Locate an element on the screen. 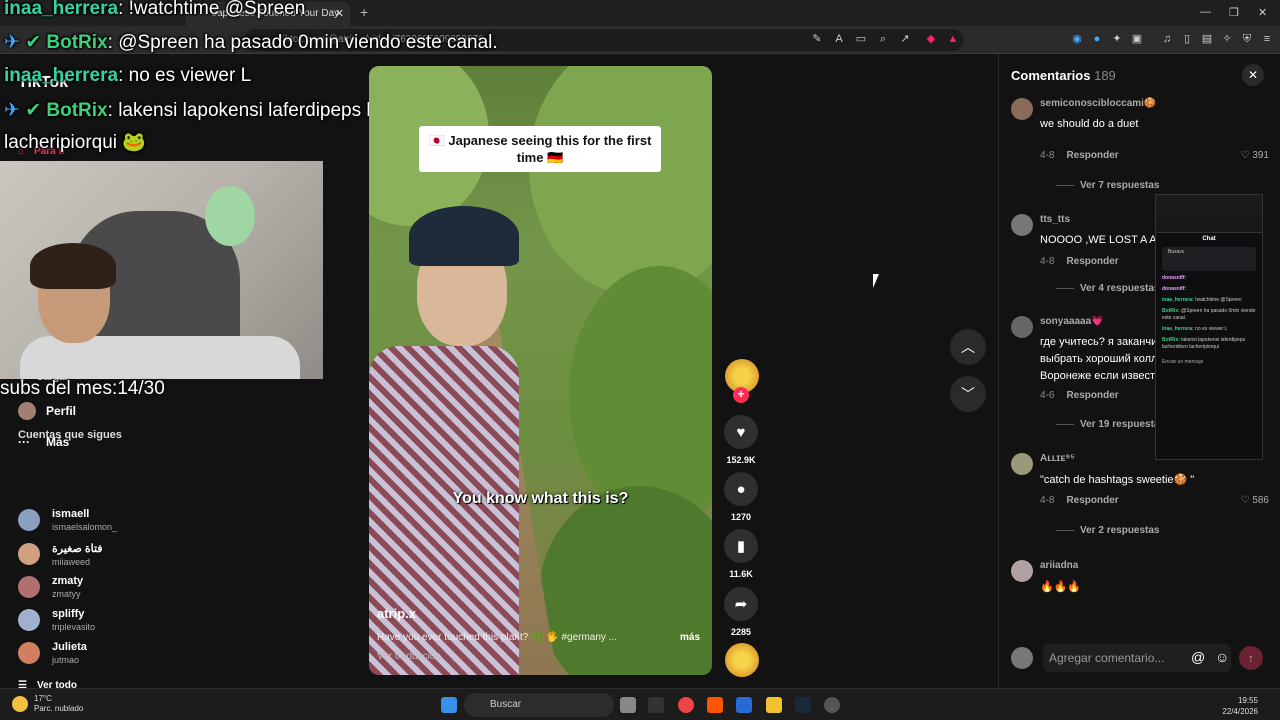  list-item: spliffy triplevasito is located at coordinates (56, 620).